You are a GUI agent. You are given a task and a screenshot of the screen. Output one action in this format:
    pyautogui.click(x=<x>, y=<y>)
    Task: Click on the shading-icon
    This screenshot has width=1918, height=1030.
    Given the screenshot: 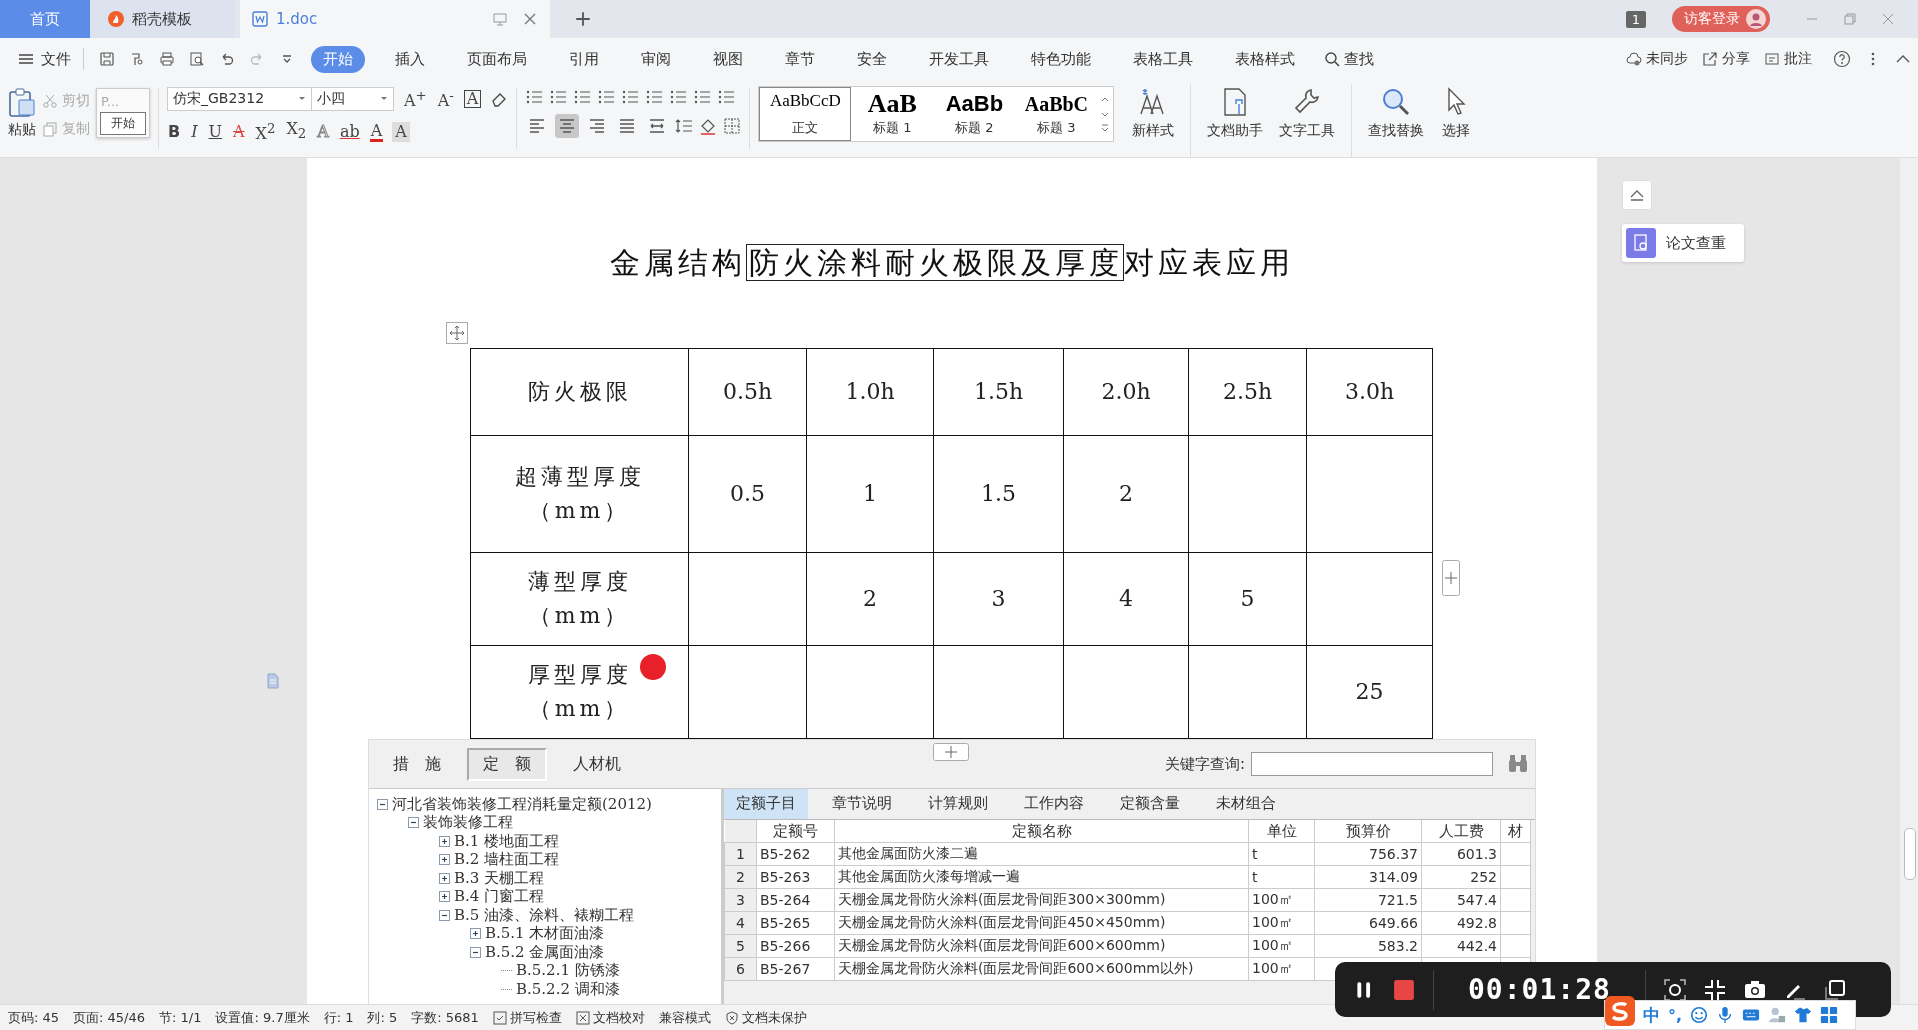 What is the action you would take?
    pyautogui.click(x=708, y=126)
    